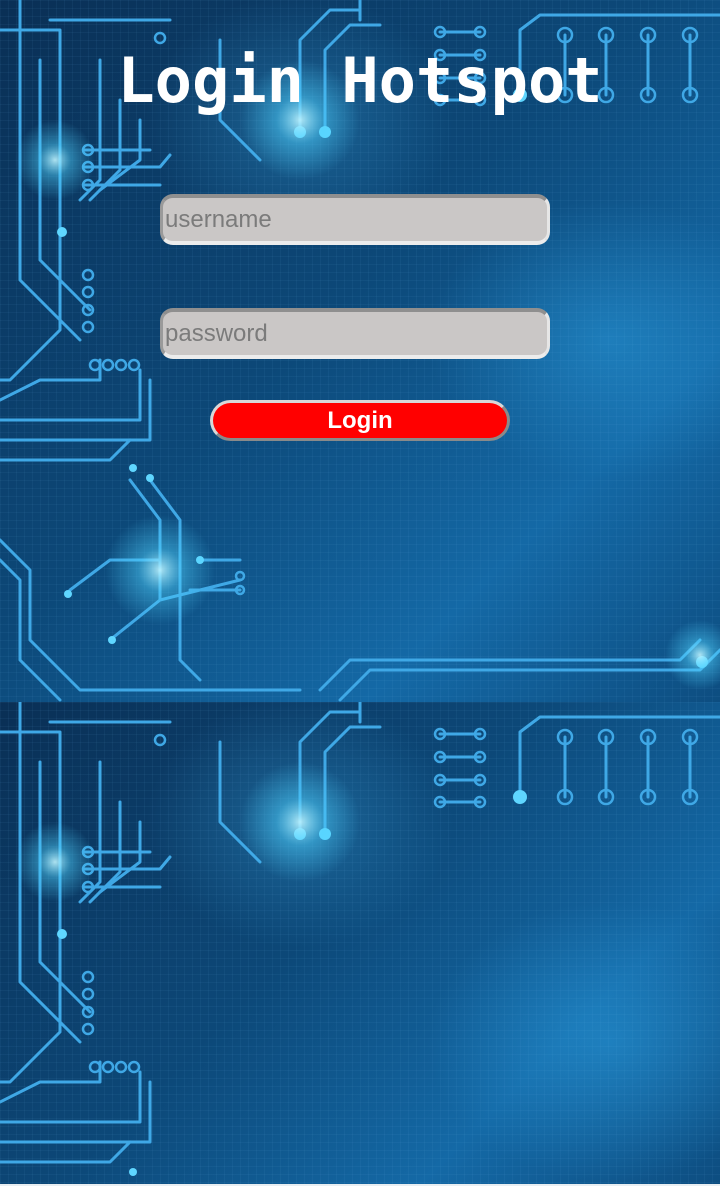 The image size is (720, 1186). I want to click on login-button: Login, so click(360, 420).